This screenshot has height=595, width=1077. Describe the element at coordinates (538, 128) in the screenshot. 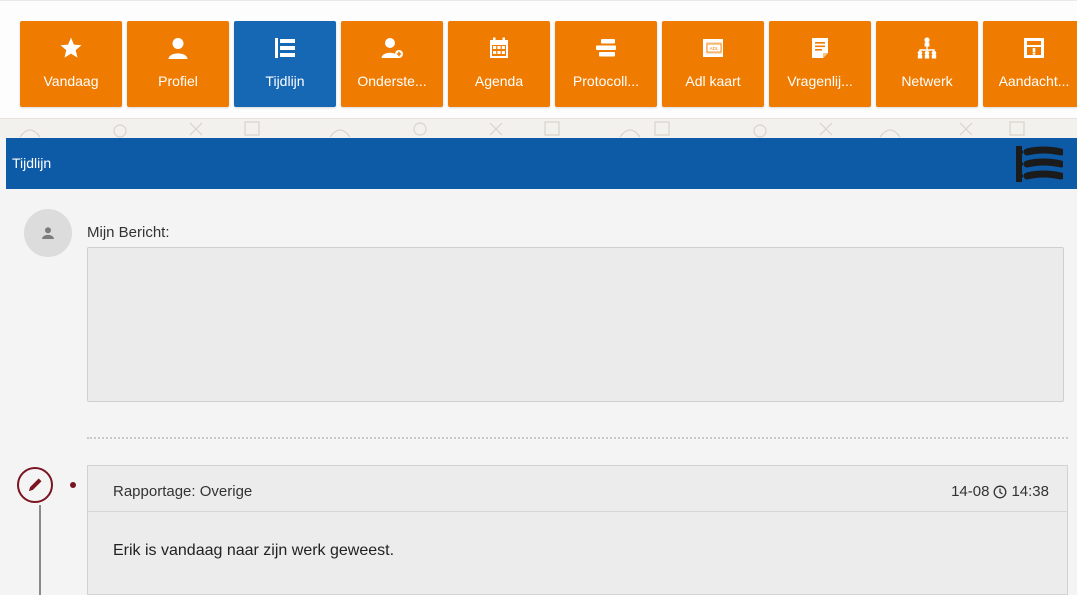

I see `decorative-pattern-strip` at that location.